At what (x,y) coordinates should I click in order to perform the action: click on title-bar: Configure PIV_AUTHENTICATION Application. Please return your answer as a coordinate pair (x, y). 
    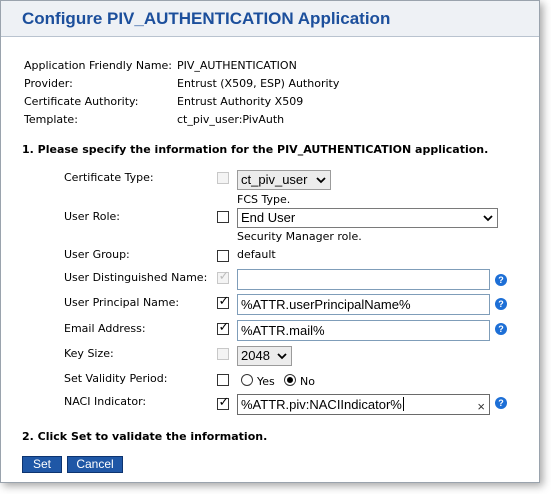
    Looking at the image, I should click on (270, 19).